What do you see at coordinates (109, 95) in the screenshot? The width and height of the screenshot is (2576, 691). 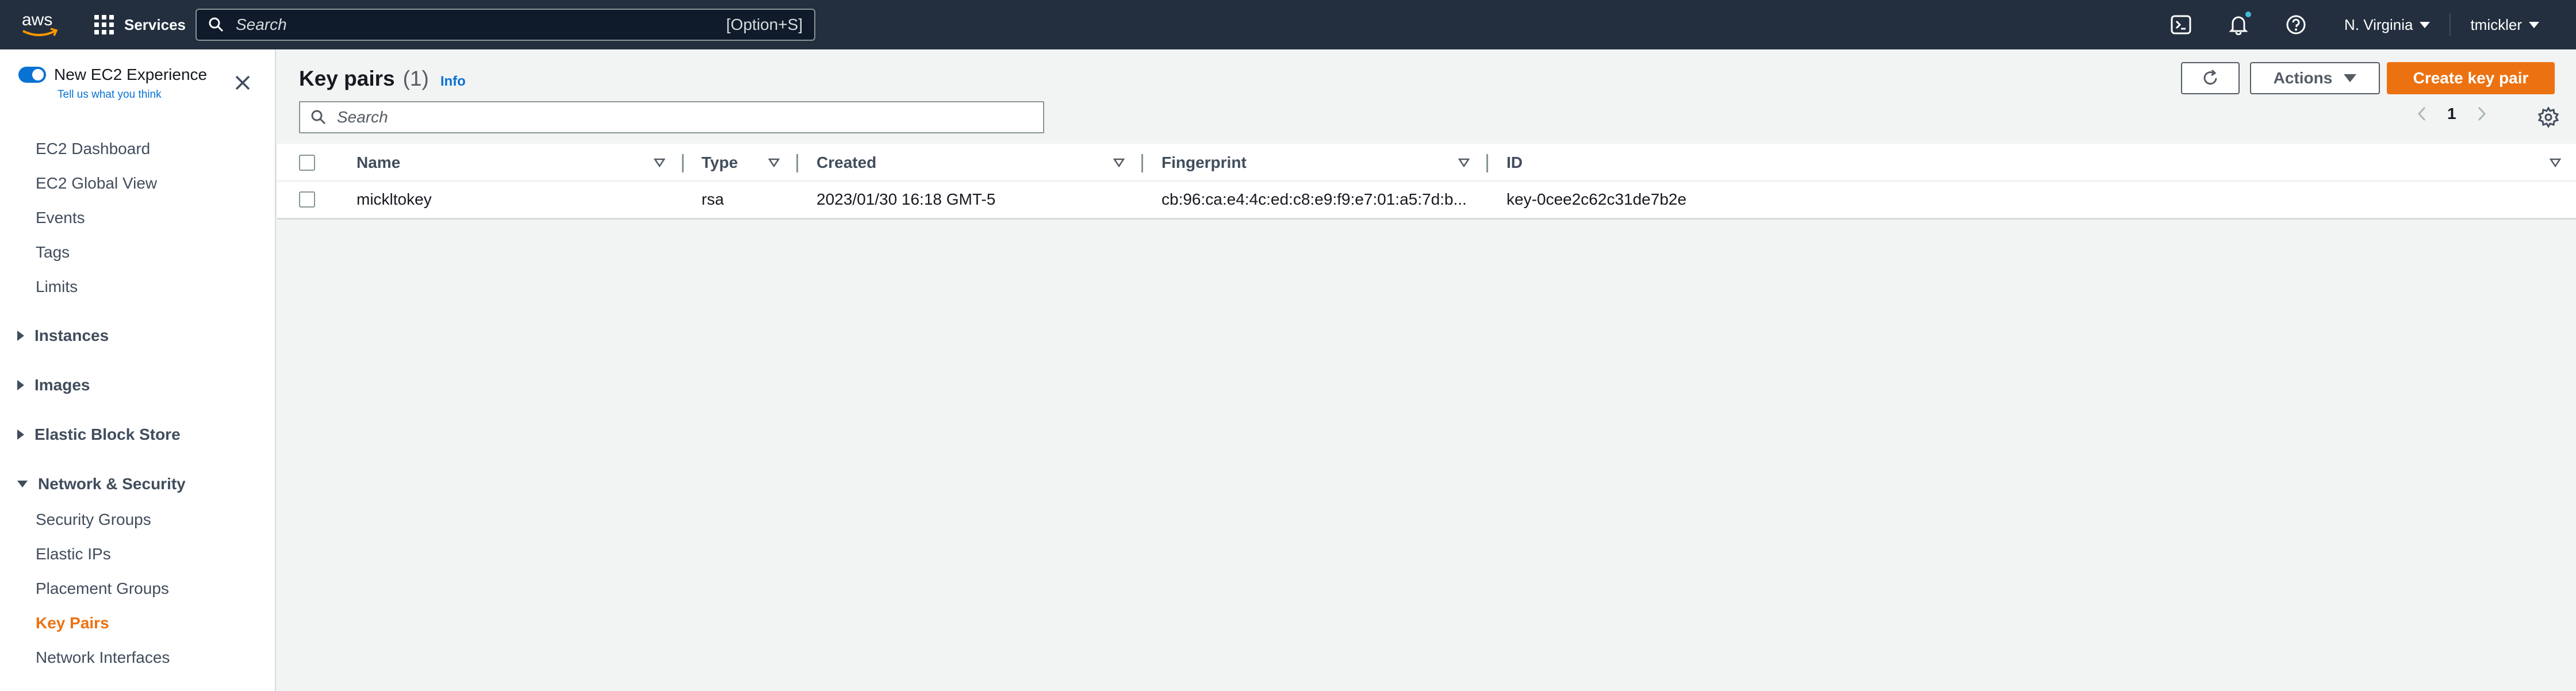 I see `feedback-link: Tell us what you think` at bounding box center [109, 95].